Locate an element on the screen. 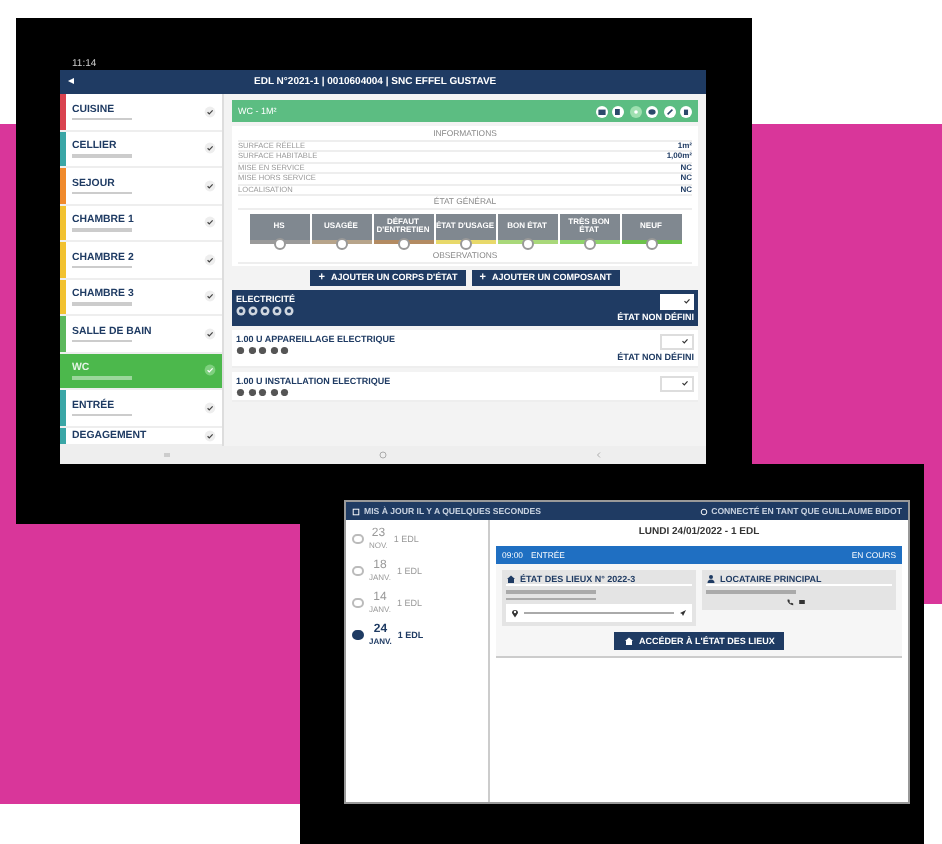  power-icon is located at coordinates (703, 511).